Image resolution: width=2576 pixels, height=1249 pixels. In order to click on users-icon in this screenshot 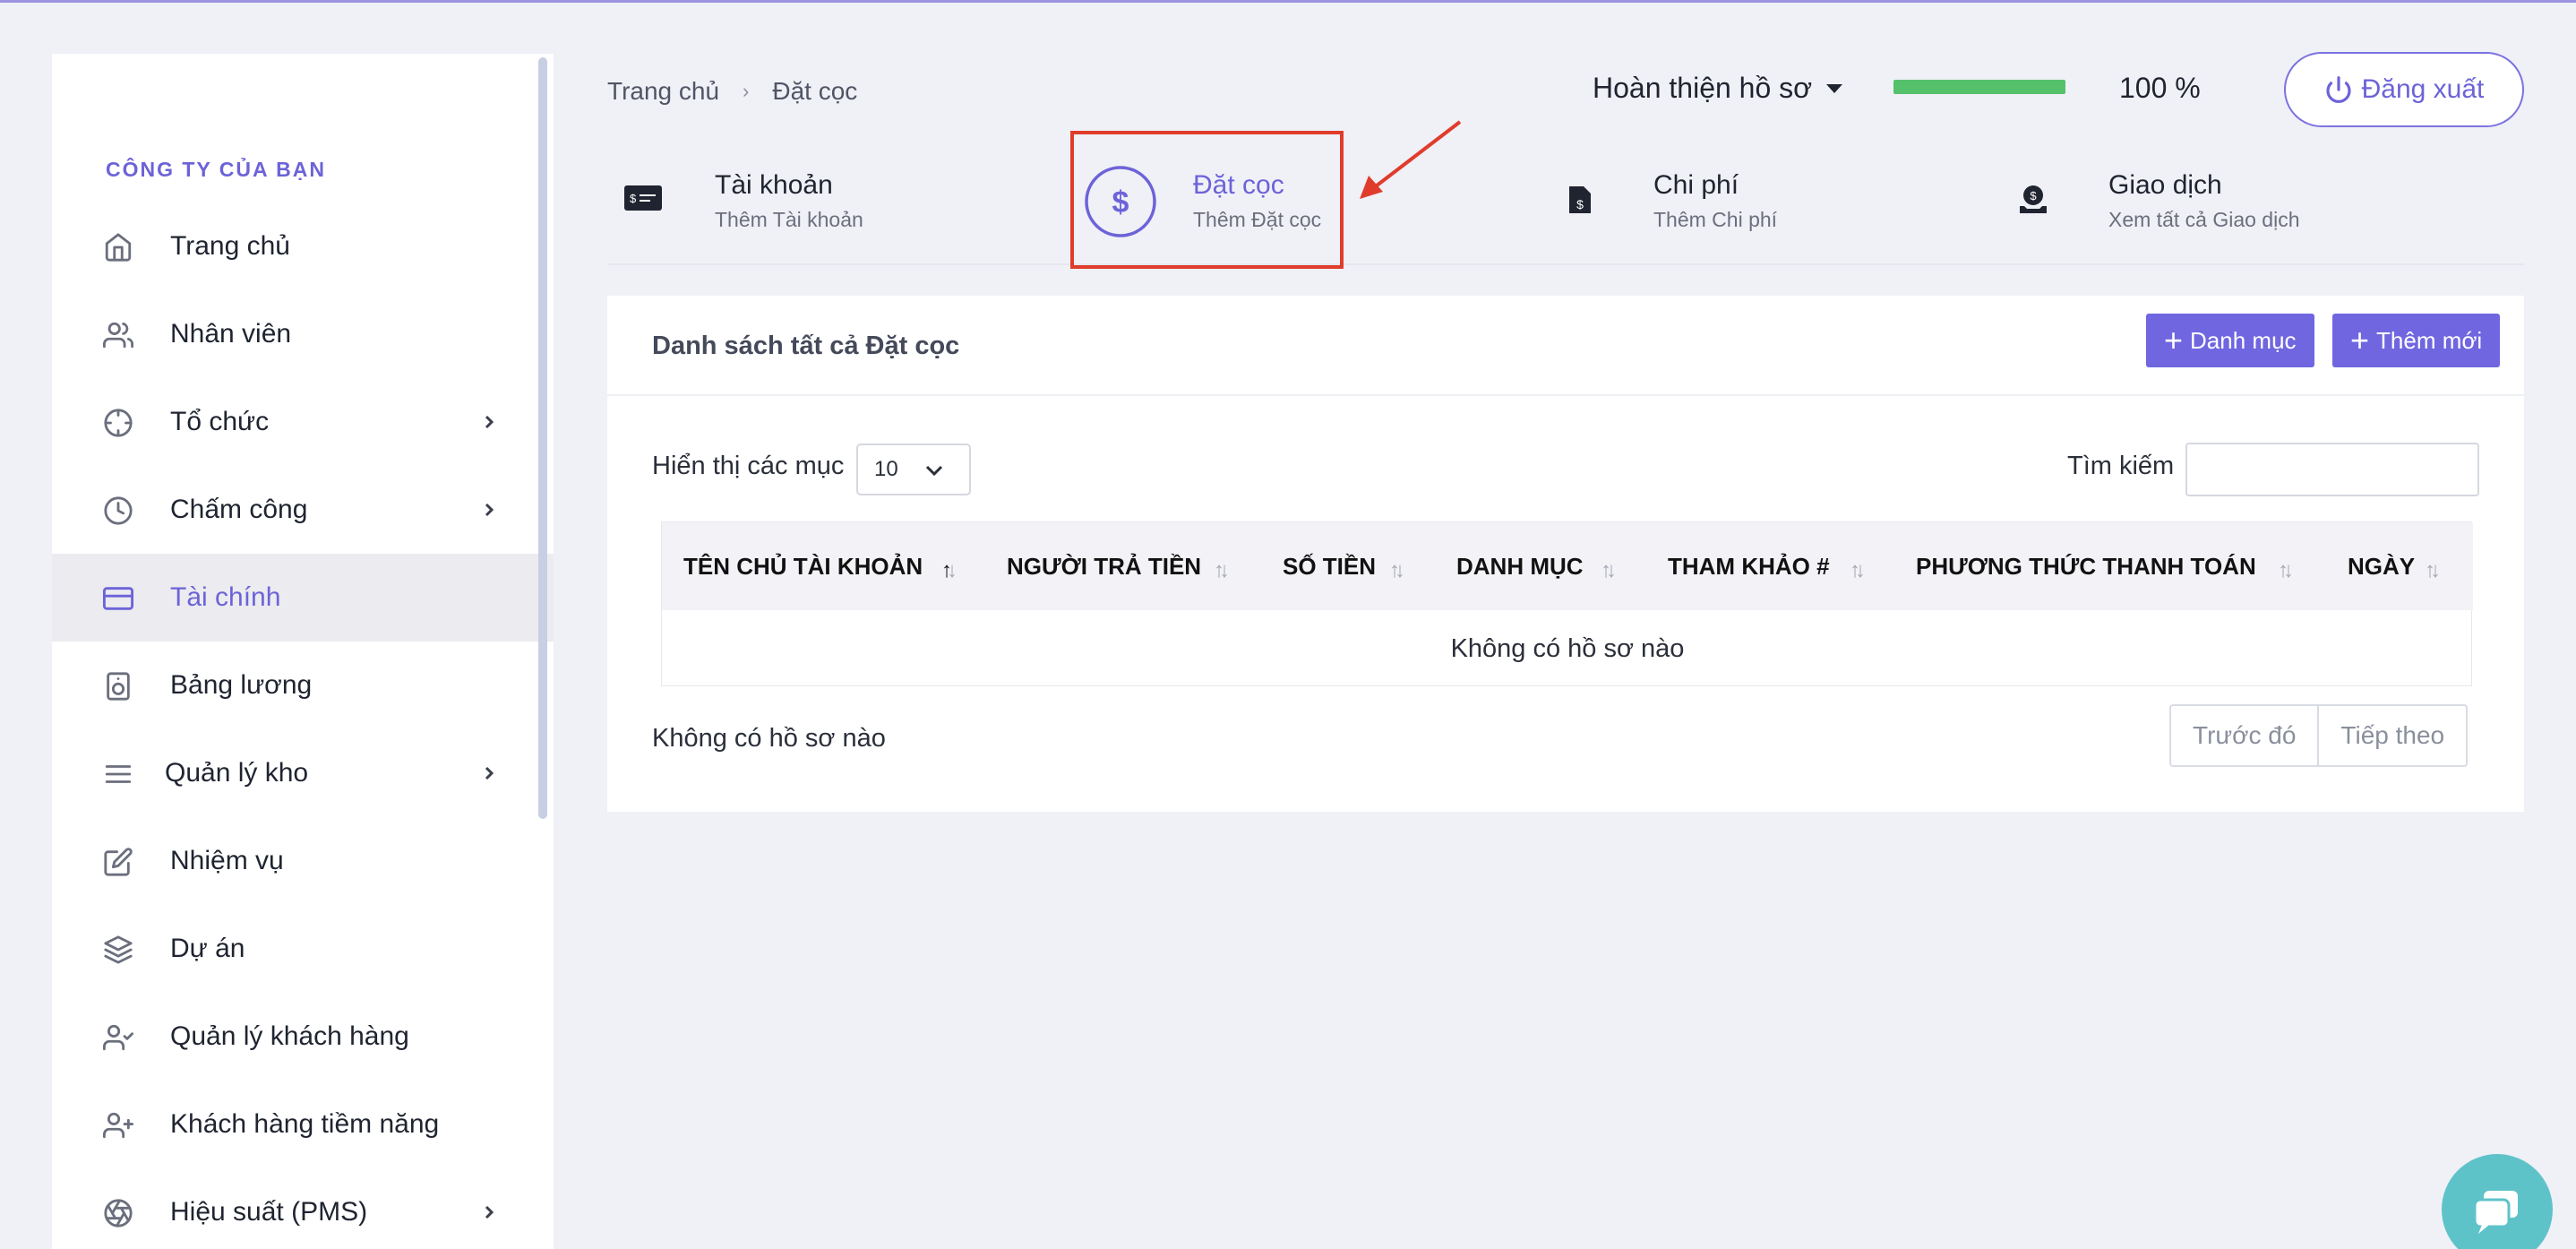, I will do `click(118, 335)`.